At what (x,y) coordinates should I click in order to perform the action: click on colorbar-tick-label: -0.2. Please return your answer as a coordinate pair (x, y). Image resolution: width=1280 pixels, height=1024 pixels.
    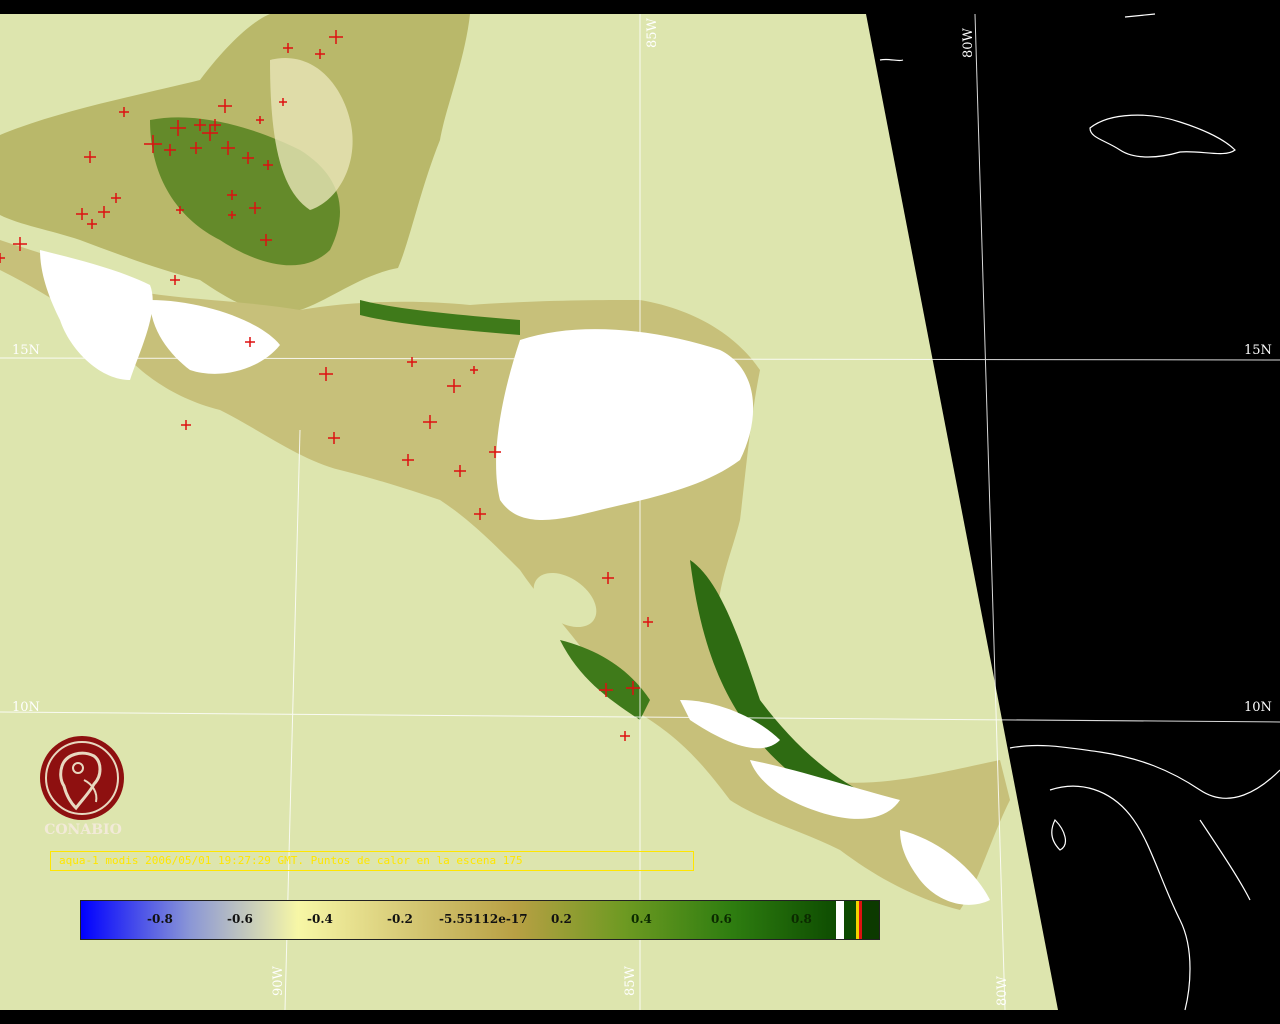
    Looking at the image, I should click on (400, 919).